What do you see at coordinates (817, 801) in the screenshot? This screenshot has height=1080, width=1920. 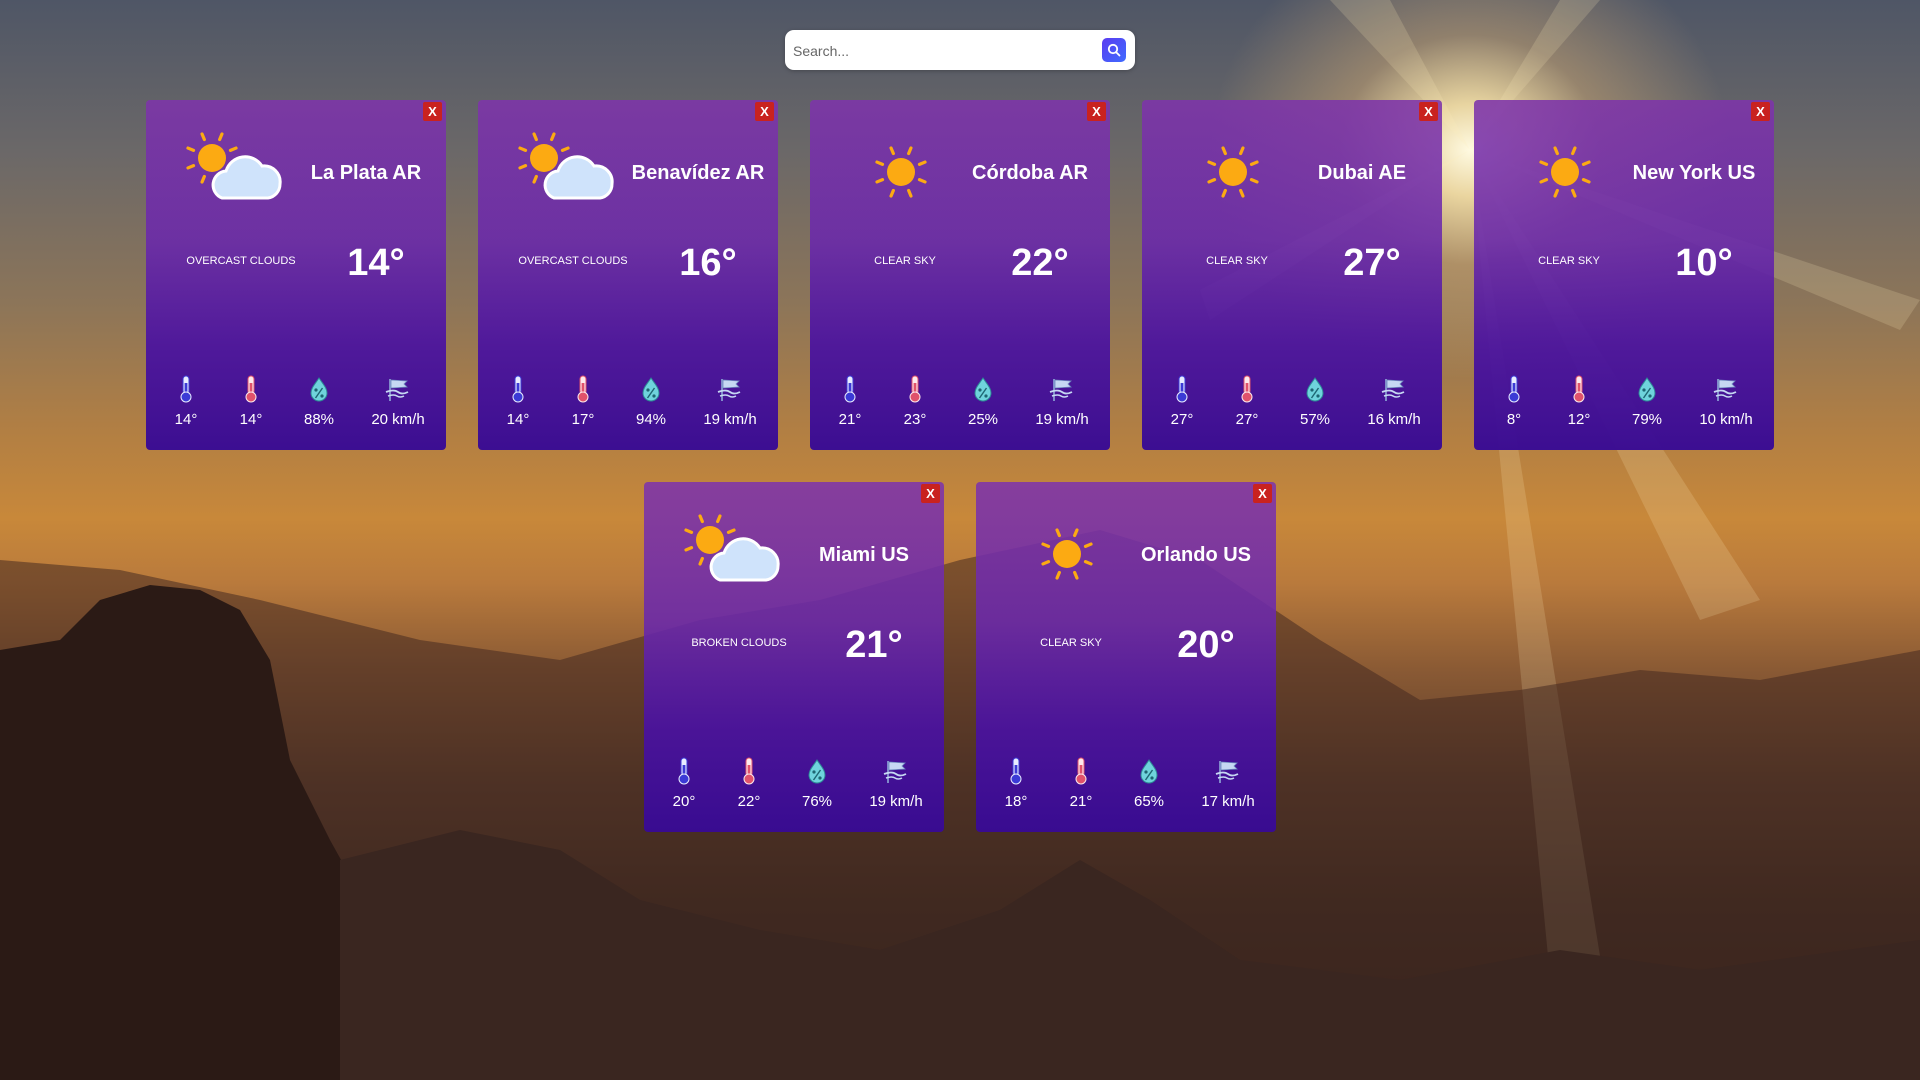 I see `humidity-value: 76%` at bounding box center [817, 801].